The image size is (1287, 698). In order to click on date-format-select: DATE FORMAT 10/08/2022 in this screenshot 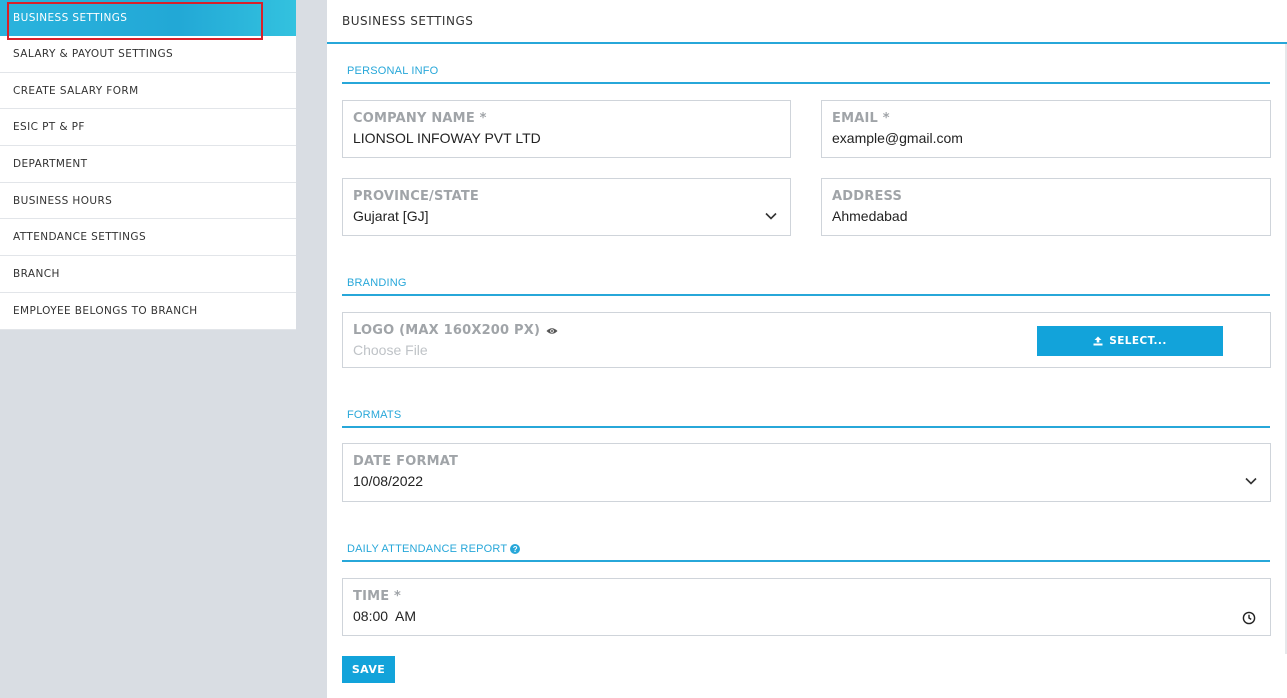, I will do `click(806, 472)`.